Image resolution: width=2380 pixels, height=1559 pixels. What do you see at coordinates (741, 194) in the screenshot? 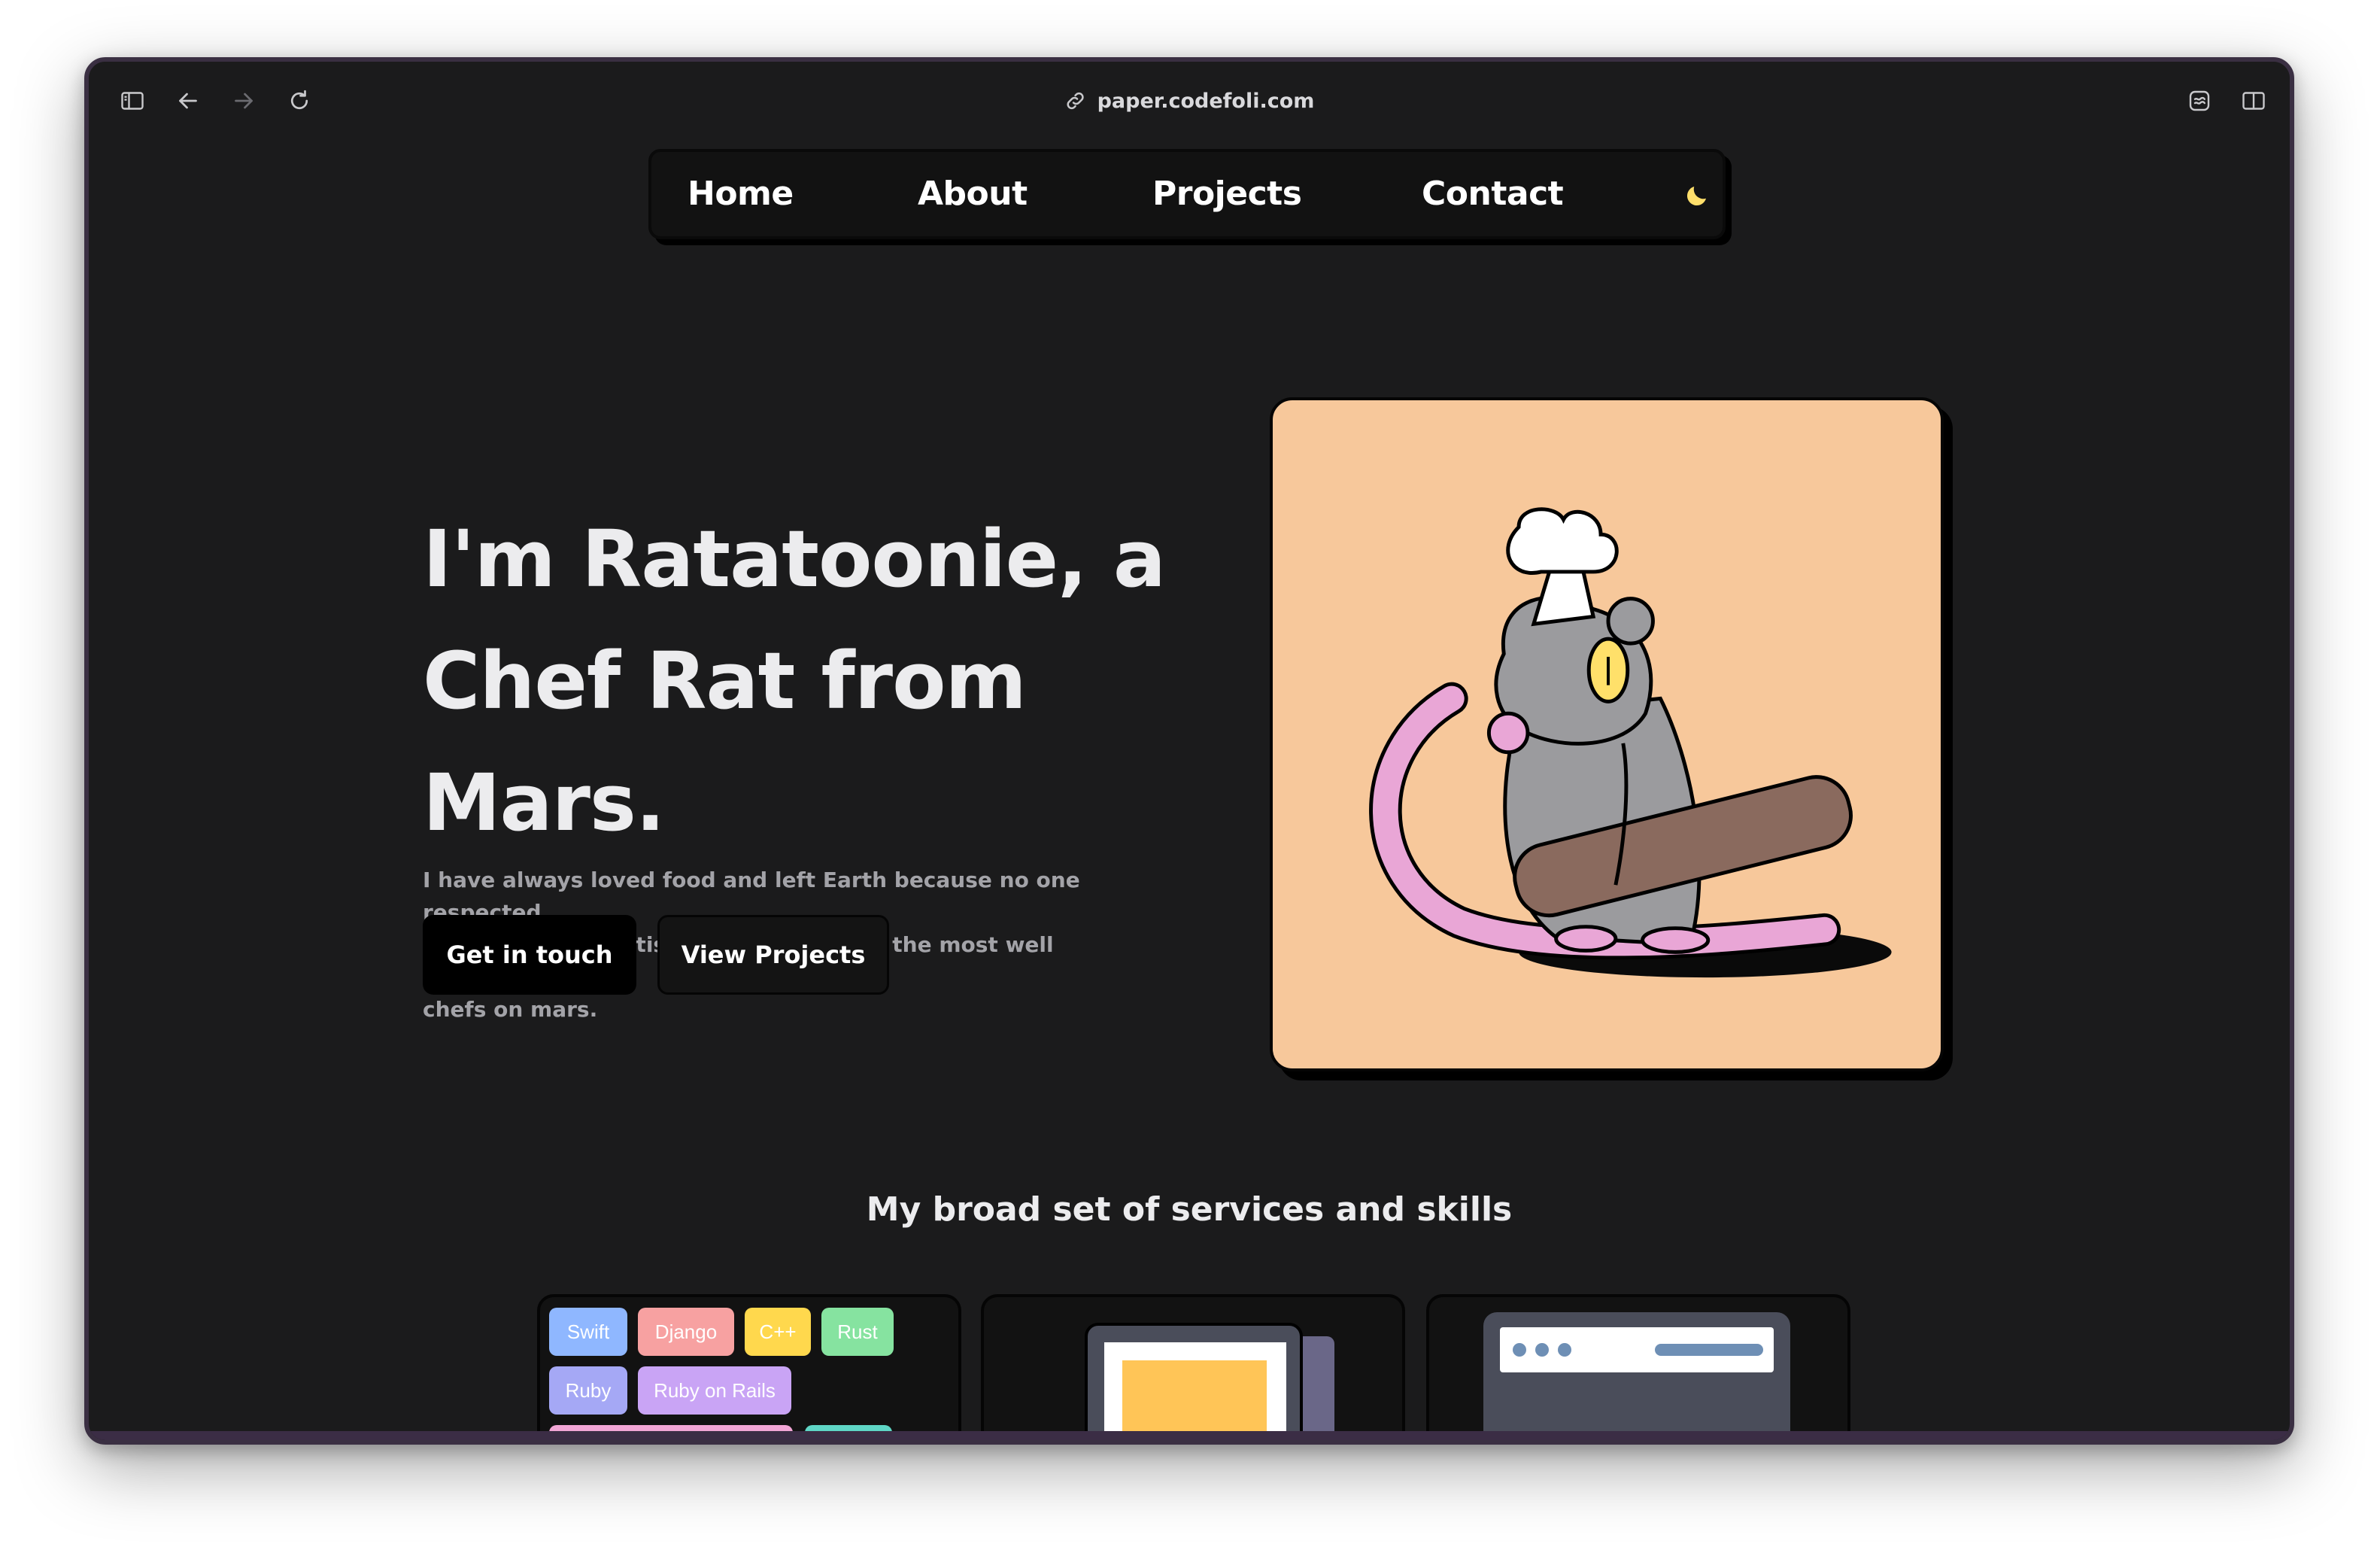
I see `nav-home: Home` at bounding box center [741, 194].